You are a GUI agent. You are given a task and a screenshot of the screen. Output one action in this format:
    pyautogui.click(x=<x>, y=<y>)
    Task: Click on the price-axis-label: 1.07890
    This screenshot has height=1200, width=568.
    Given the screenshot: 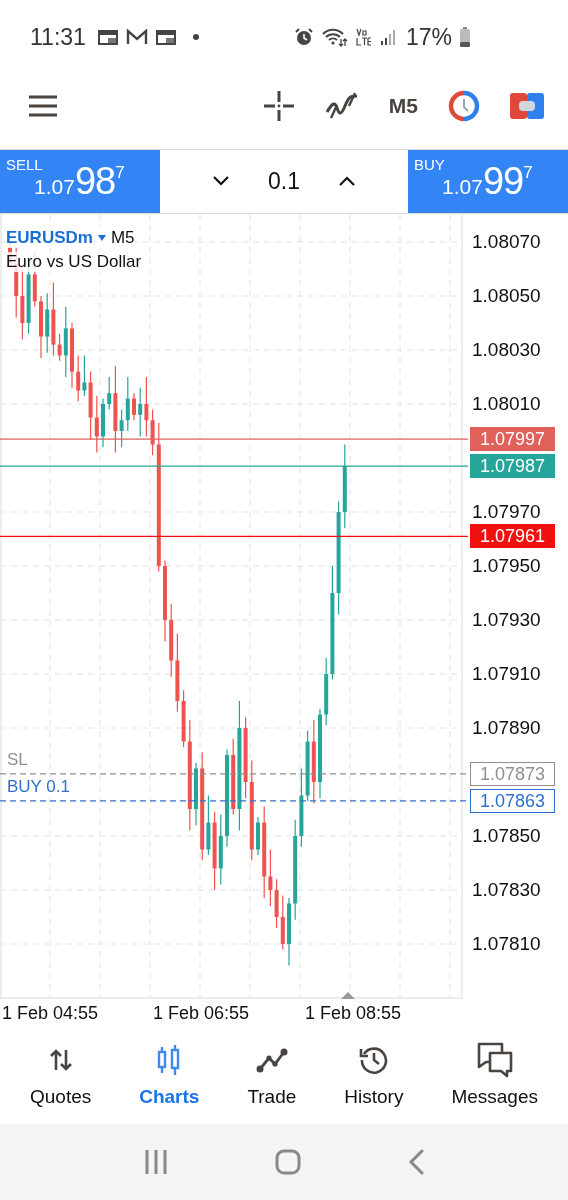 What is the action you would take?
    pyautogui.click(x=506, y=727)
    